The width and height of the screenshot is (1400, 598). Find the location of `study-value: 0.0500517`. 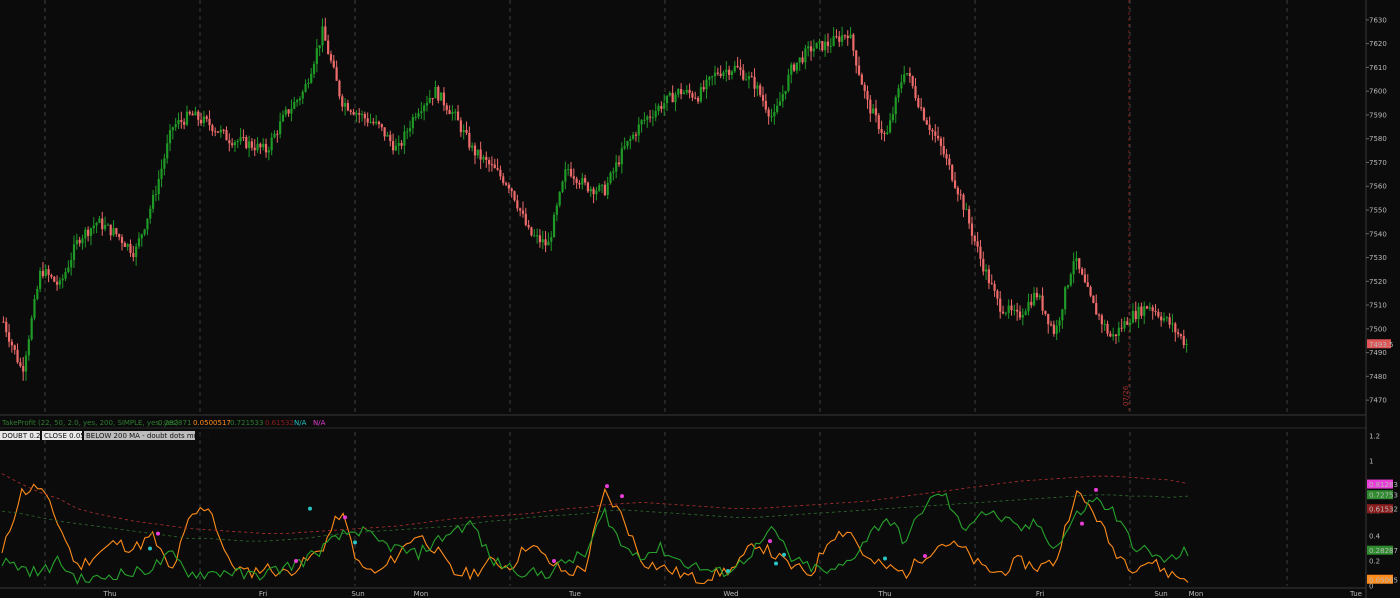

study-value: 0.0500517 is located at coordinates (212, 423).